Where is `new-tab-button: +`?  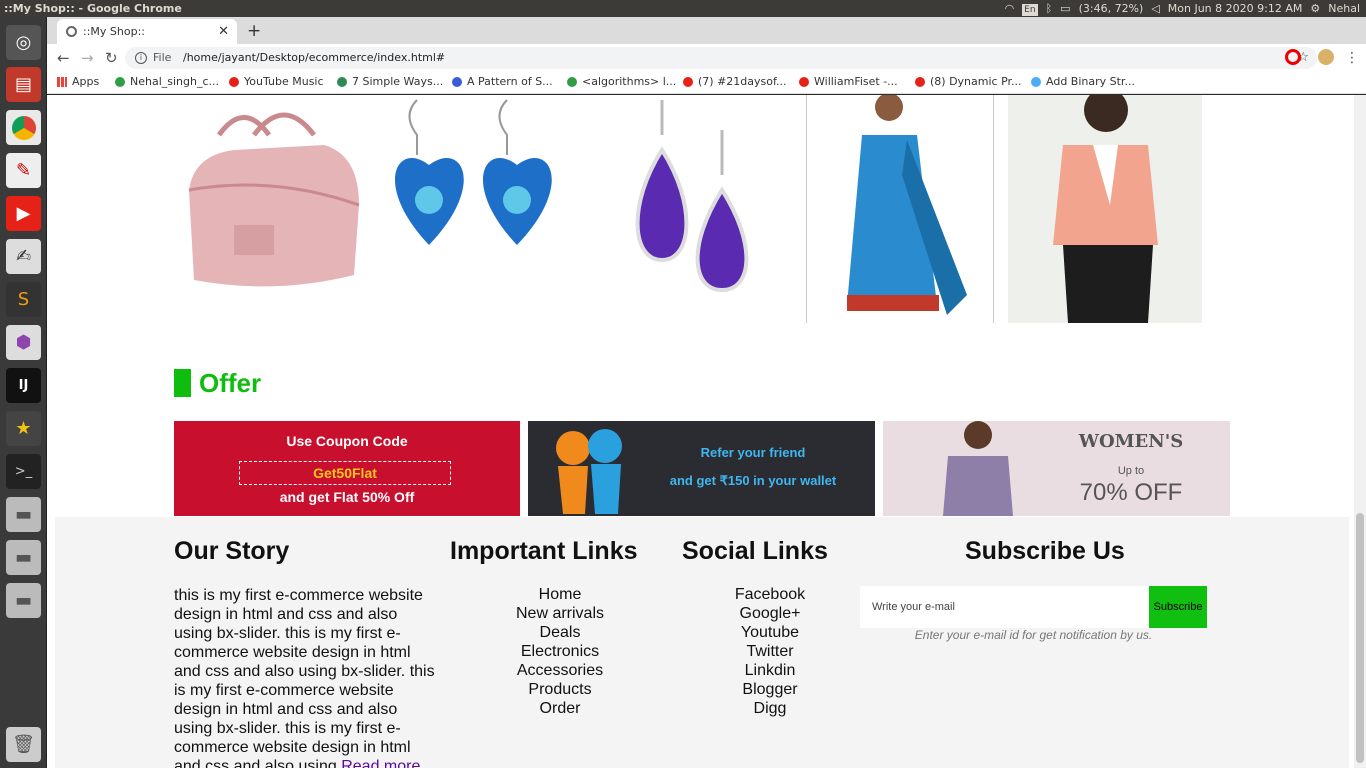 new-tab-button: + is located at coordinates (254, 31).